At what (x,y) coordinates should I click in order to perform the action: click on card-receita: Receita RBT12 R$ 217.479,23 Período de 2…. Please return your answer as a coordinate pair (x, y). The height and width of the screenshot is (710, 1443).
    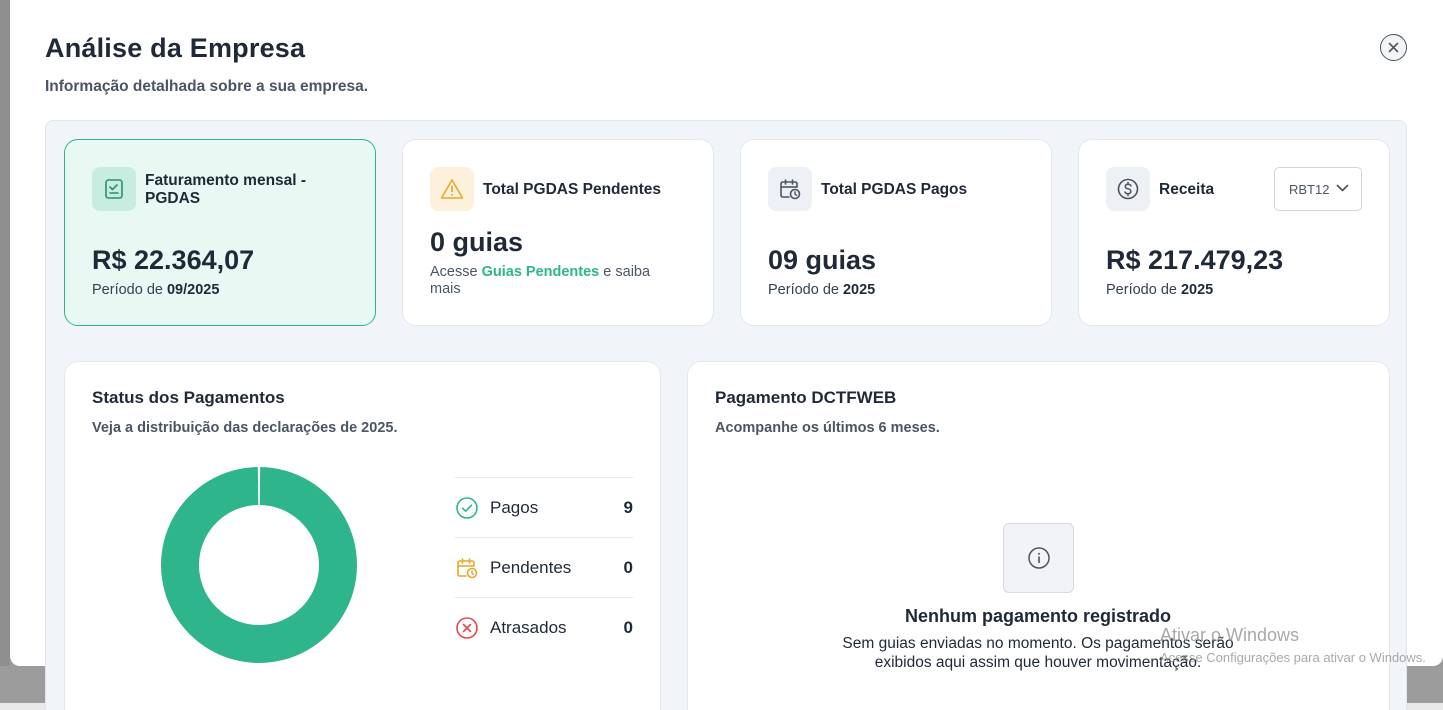
    Looking at the image, I should click on (1234, 232).